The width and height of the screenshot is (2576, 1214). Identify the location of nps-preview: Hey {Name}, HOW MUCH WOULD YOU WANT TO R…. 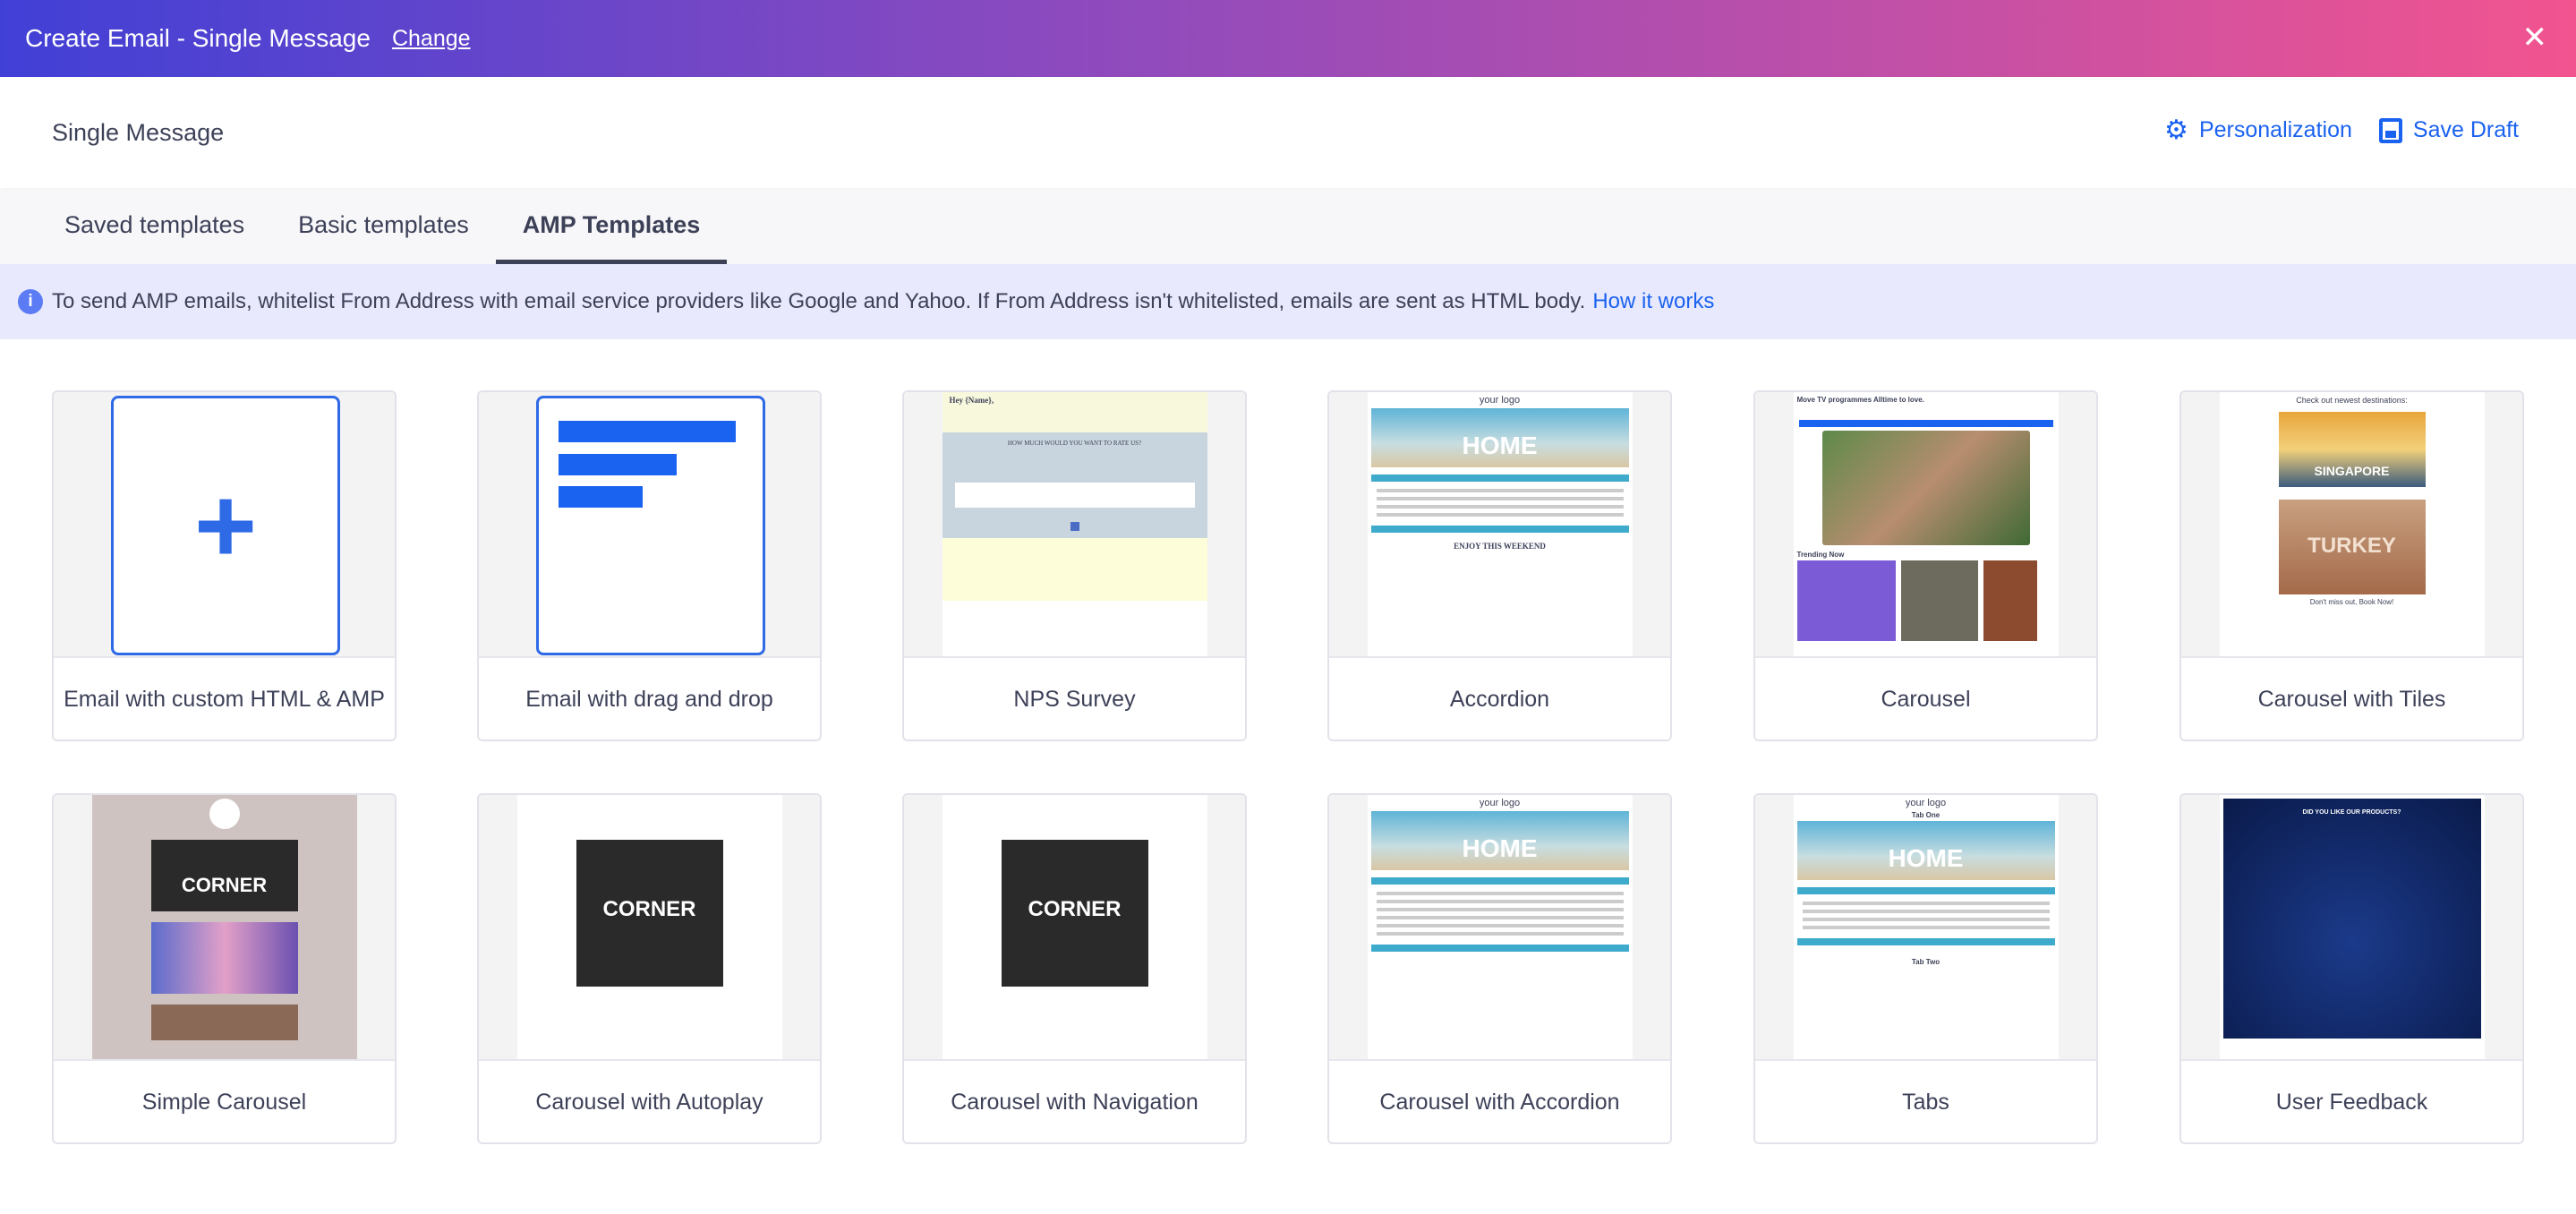
(1074, 524).